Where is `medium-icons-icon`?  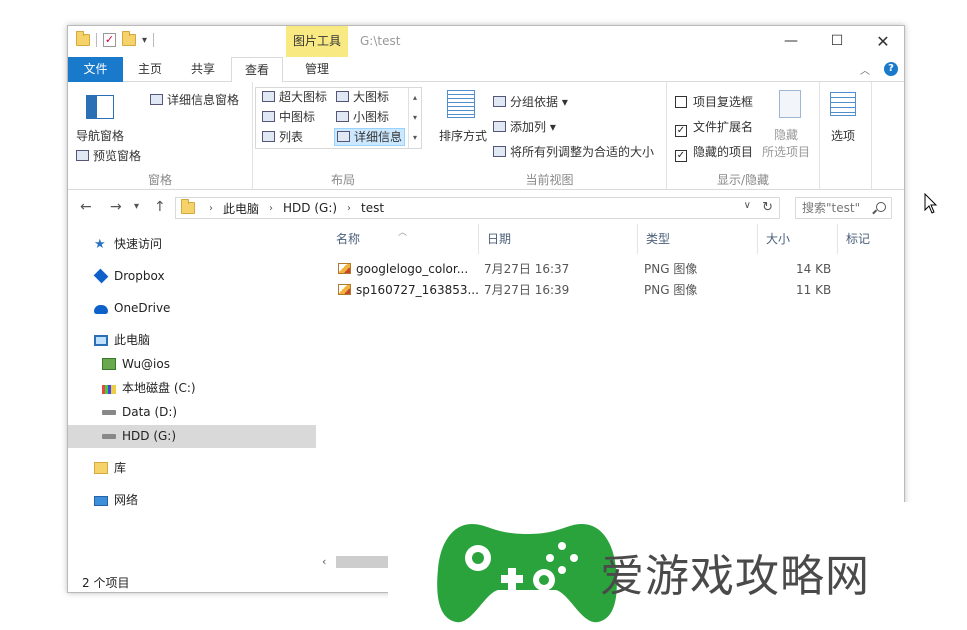
medium-icons-icon is located at coordinates (268, 116).